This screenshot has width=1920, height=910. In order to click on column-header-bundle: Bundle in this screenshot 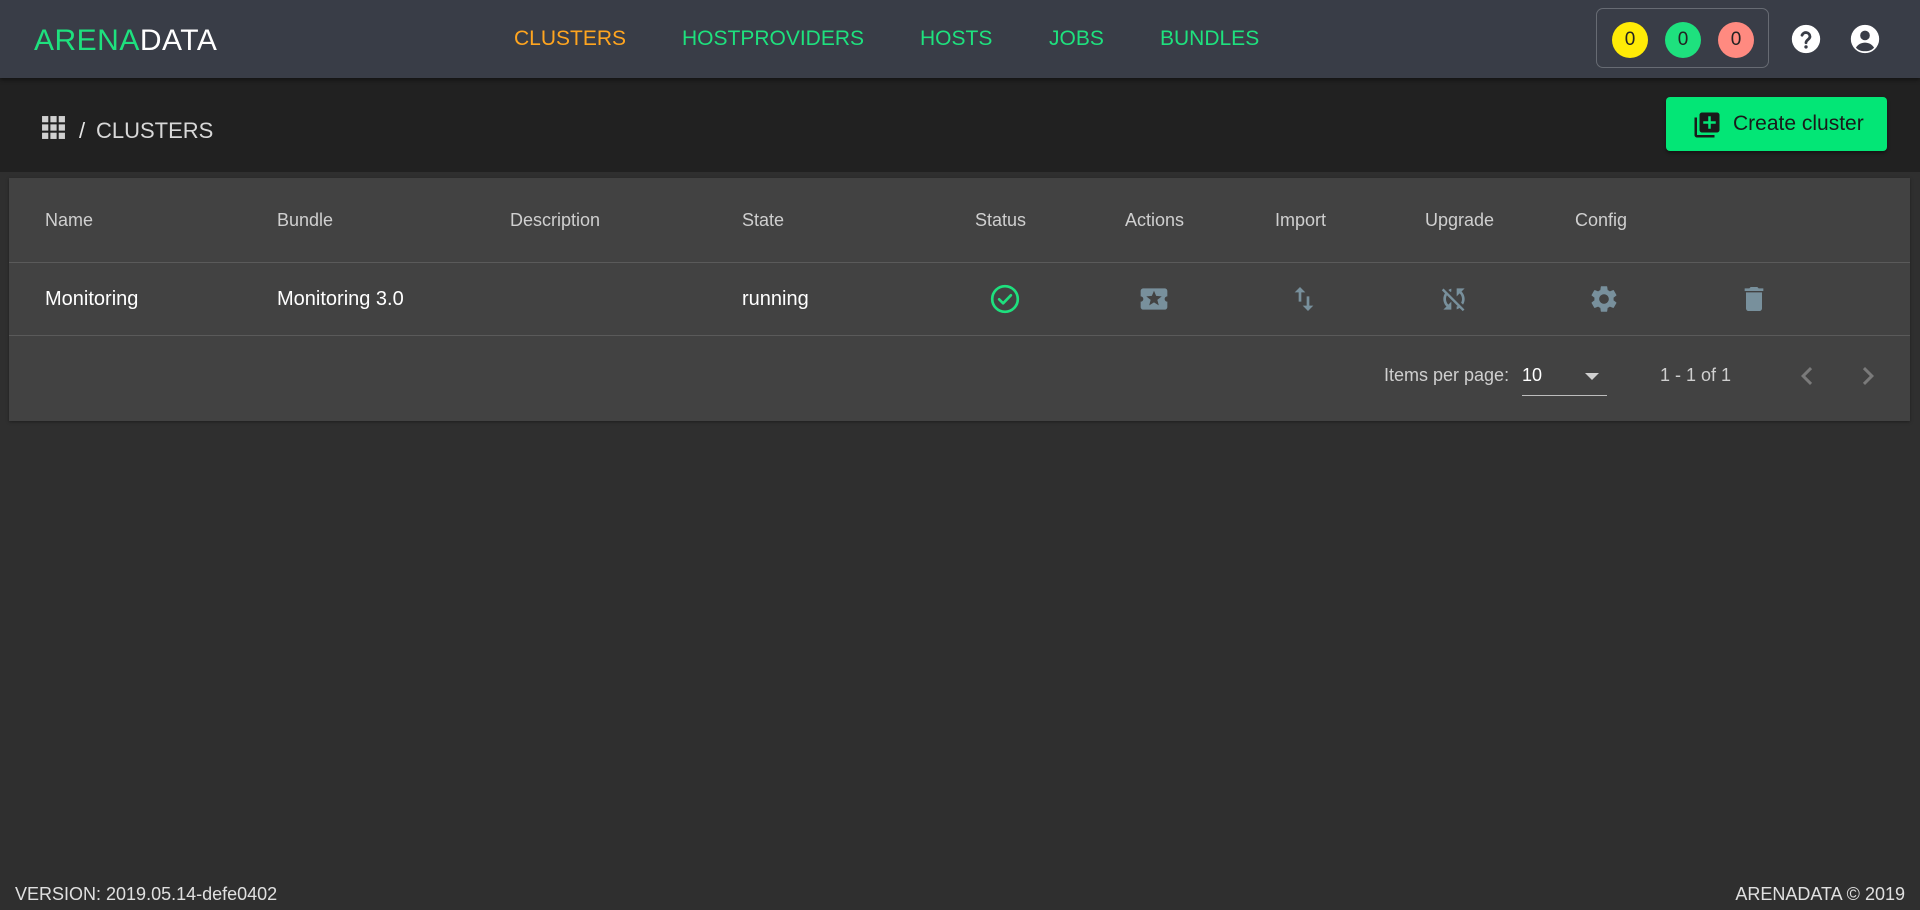, I will do `click(305, 220)`.